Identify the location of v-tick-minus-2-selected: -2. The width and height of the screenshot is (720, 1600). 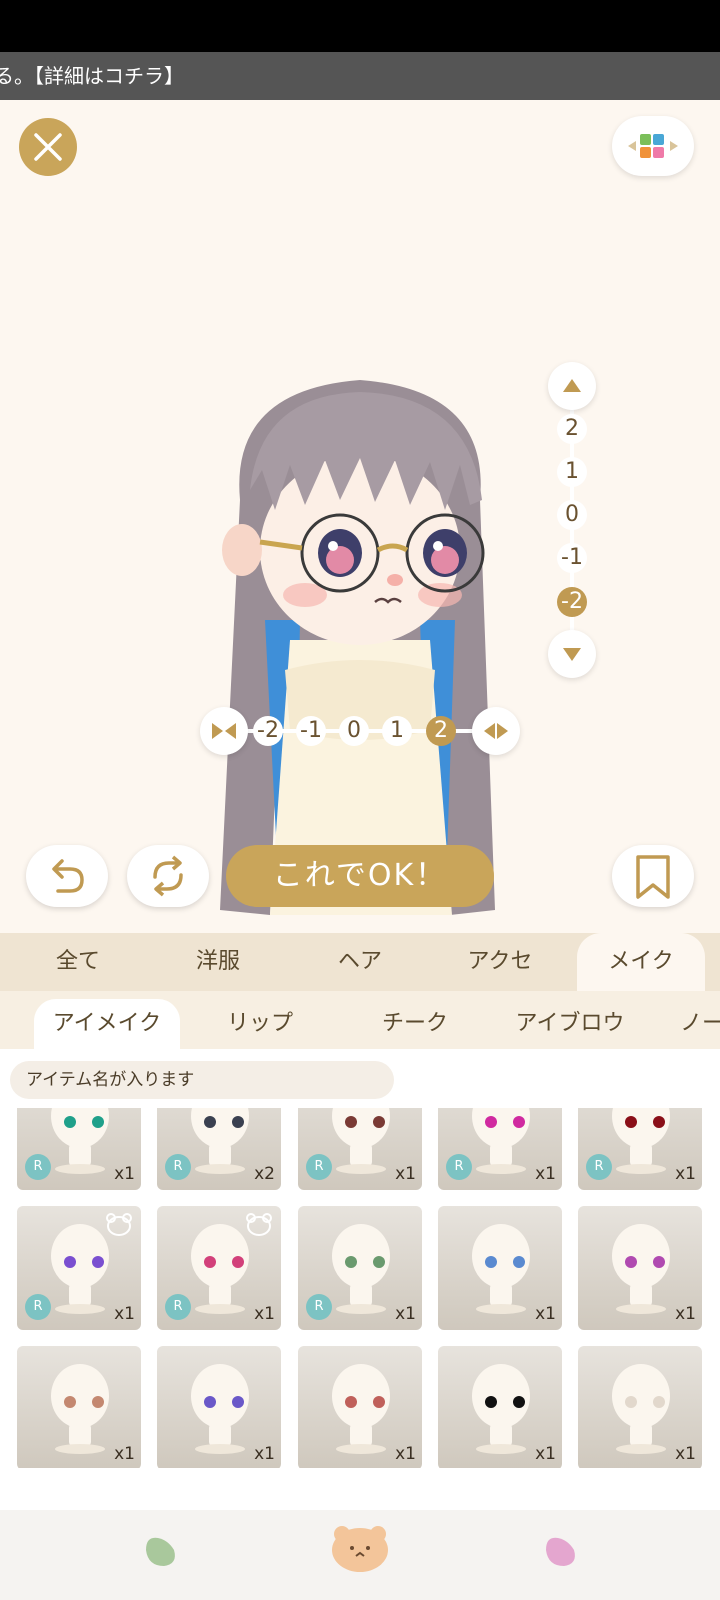
(572, 602).